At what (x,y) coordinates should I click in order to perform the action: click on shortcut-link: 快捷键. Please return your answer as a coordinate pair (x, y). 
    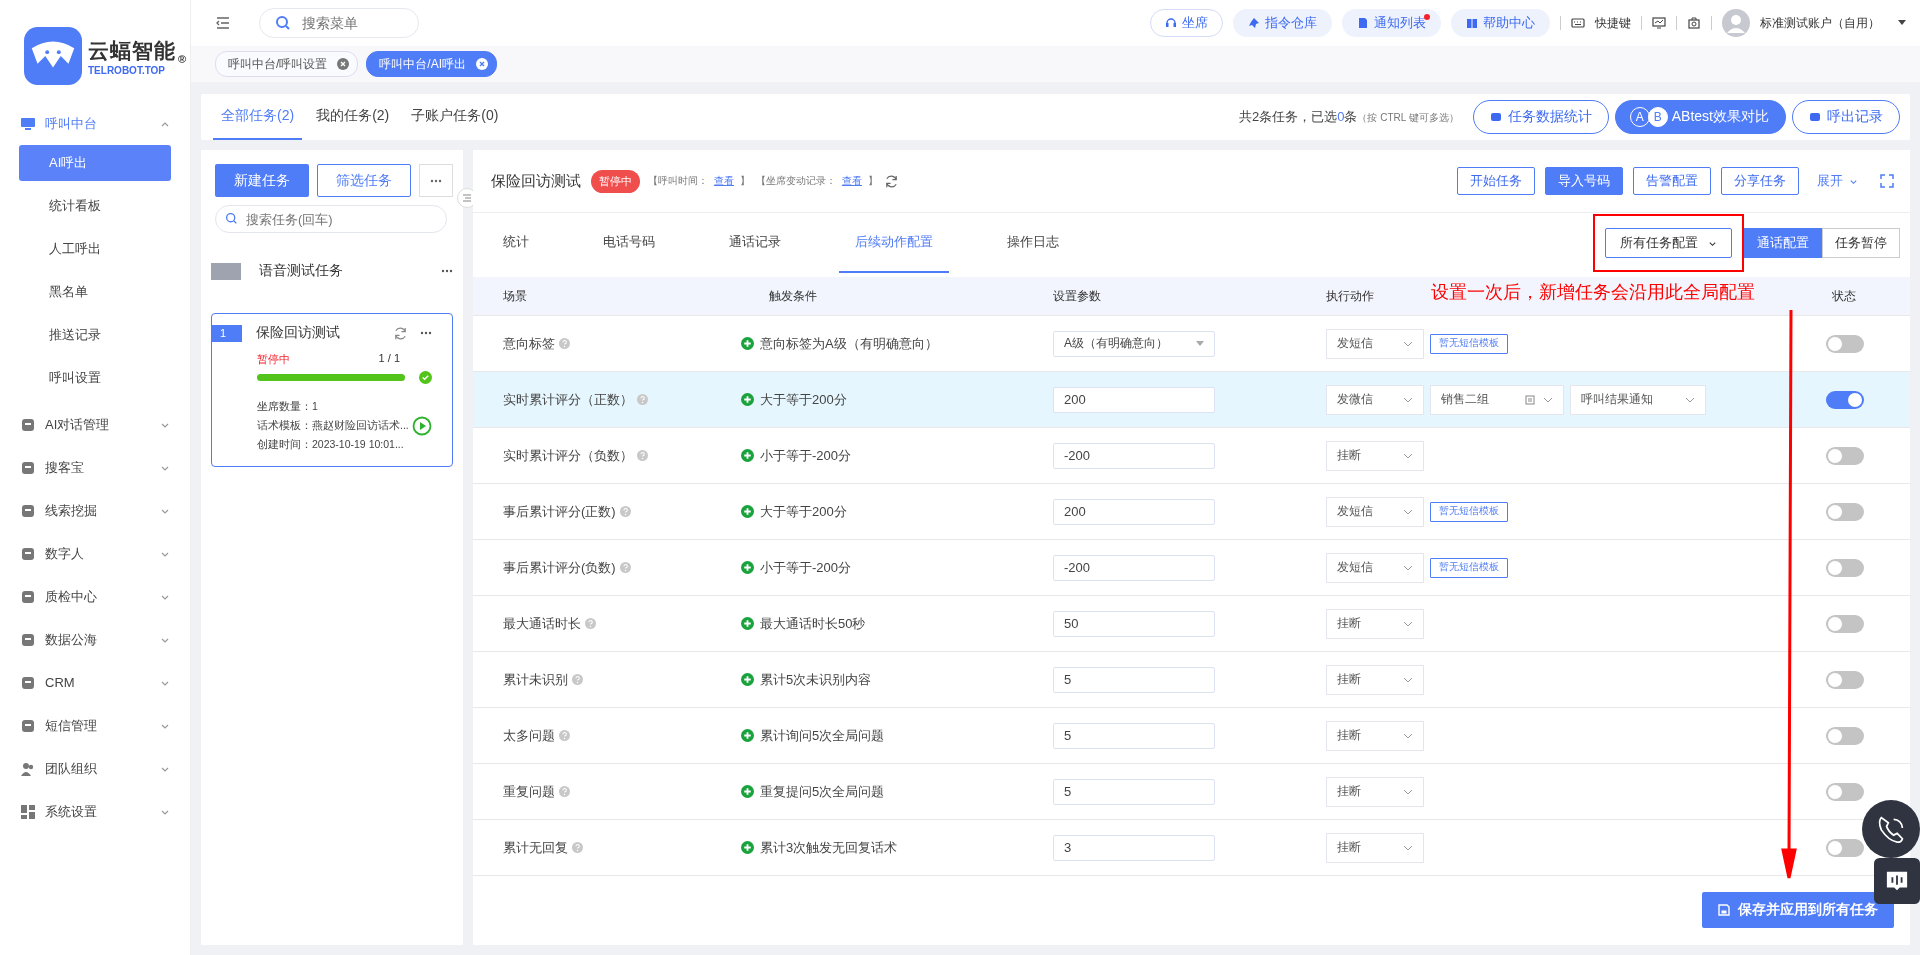
    Looking at the image, I should click on (1613, 23).